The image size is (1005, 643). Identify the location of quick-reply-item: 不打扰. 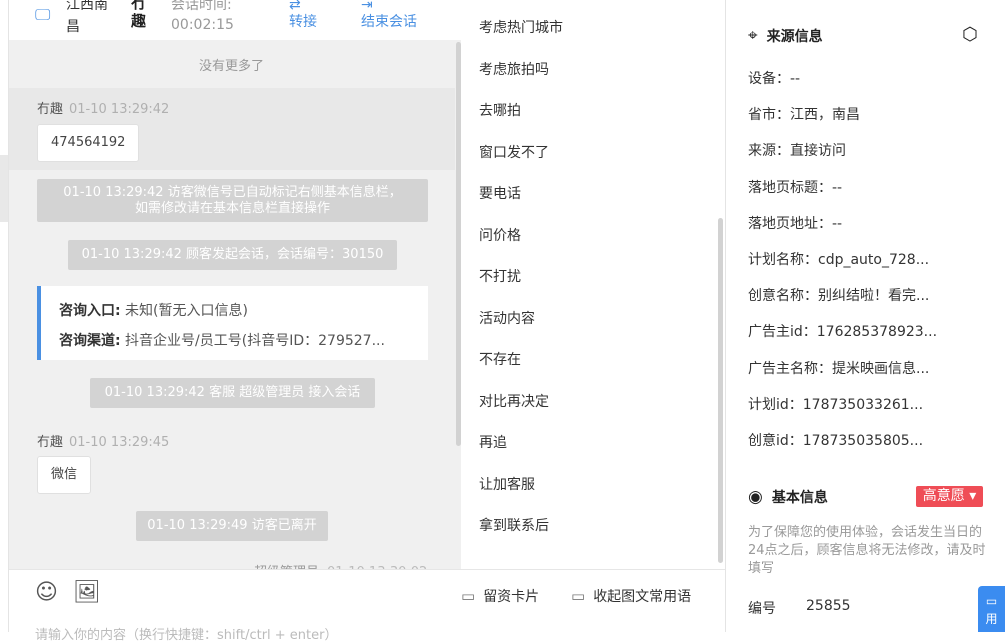
(500, 276).